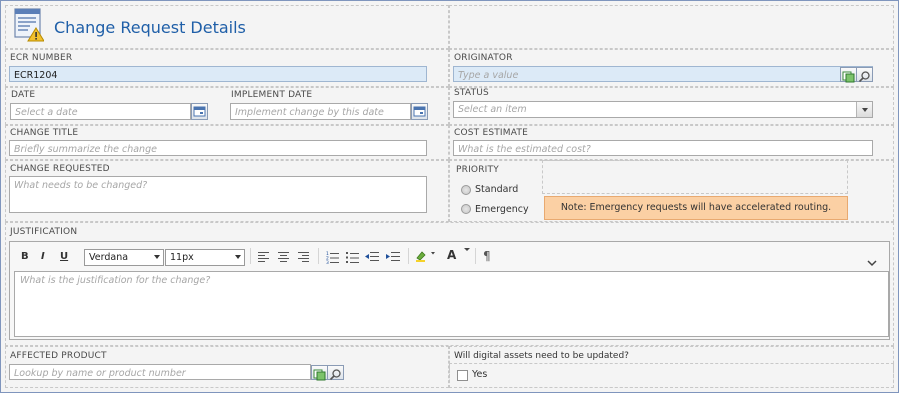 The height and width of the screenshot is (393, 899). Describe the element at coordinates (372, 256) in the screenshot. I see `outdent-icon` at that location.